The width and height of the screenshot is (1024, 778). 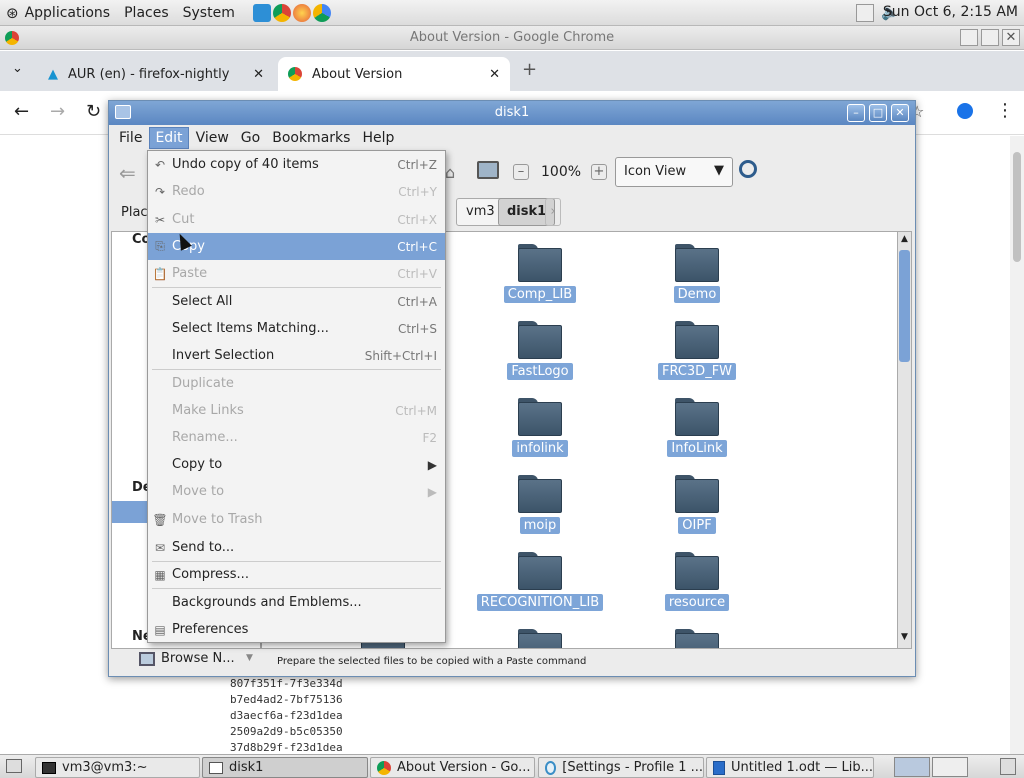 I want to click on menu-file: File, so click(x=130, y=138).